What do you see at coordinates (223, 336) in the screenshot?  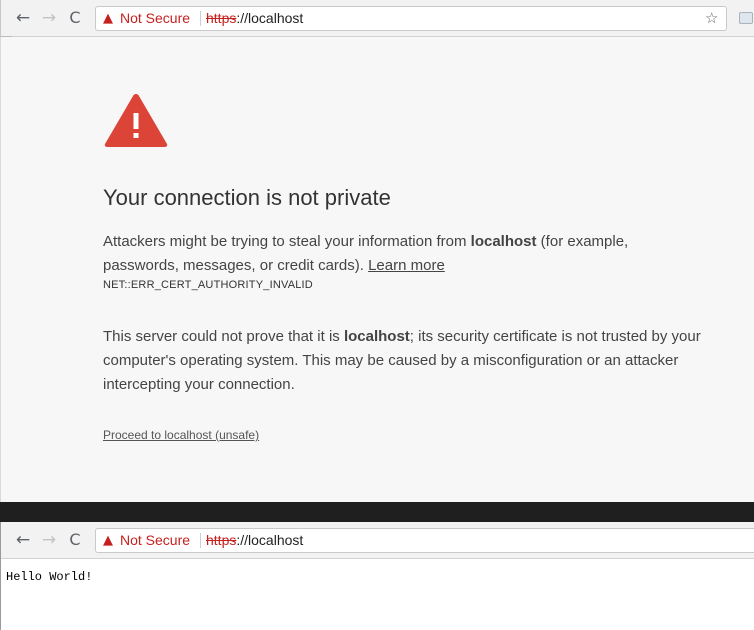 I see `details-text-start: This server could not prove that it is` at bounding box center [223, 336].